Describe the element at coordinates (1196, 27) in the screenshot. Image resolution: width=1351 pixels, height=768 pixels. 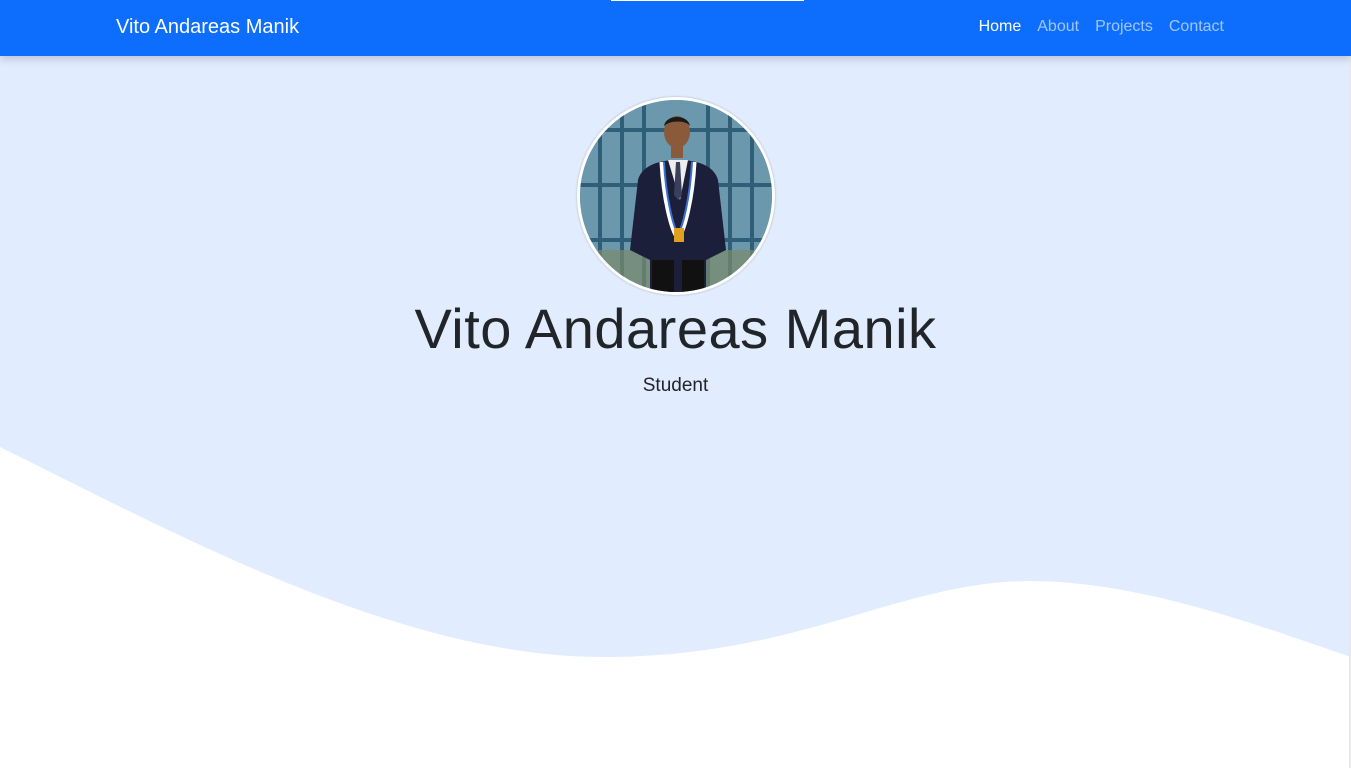
I see `nav-link-contact: Contact` at that location.